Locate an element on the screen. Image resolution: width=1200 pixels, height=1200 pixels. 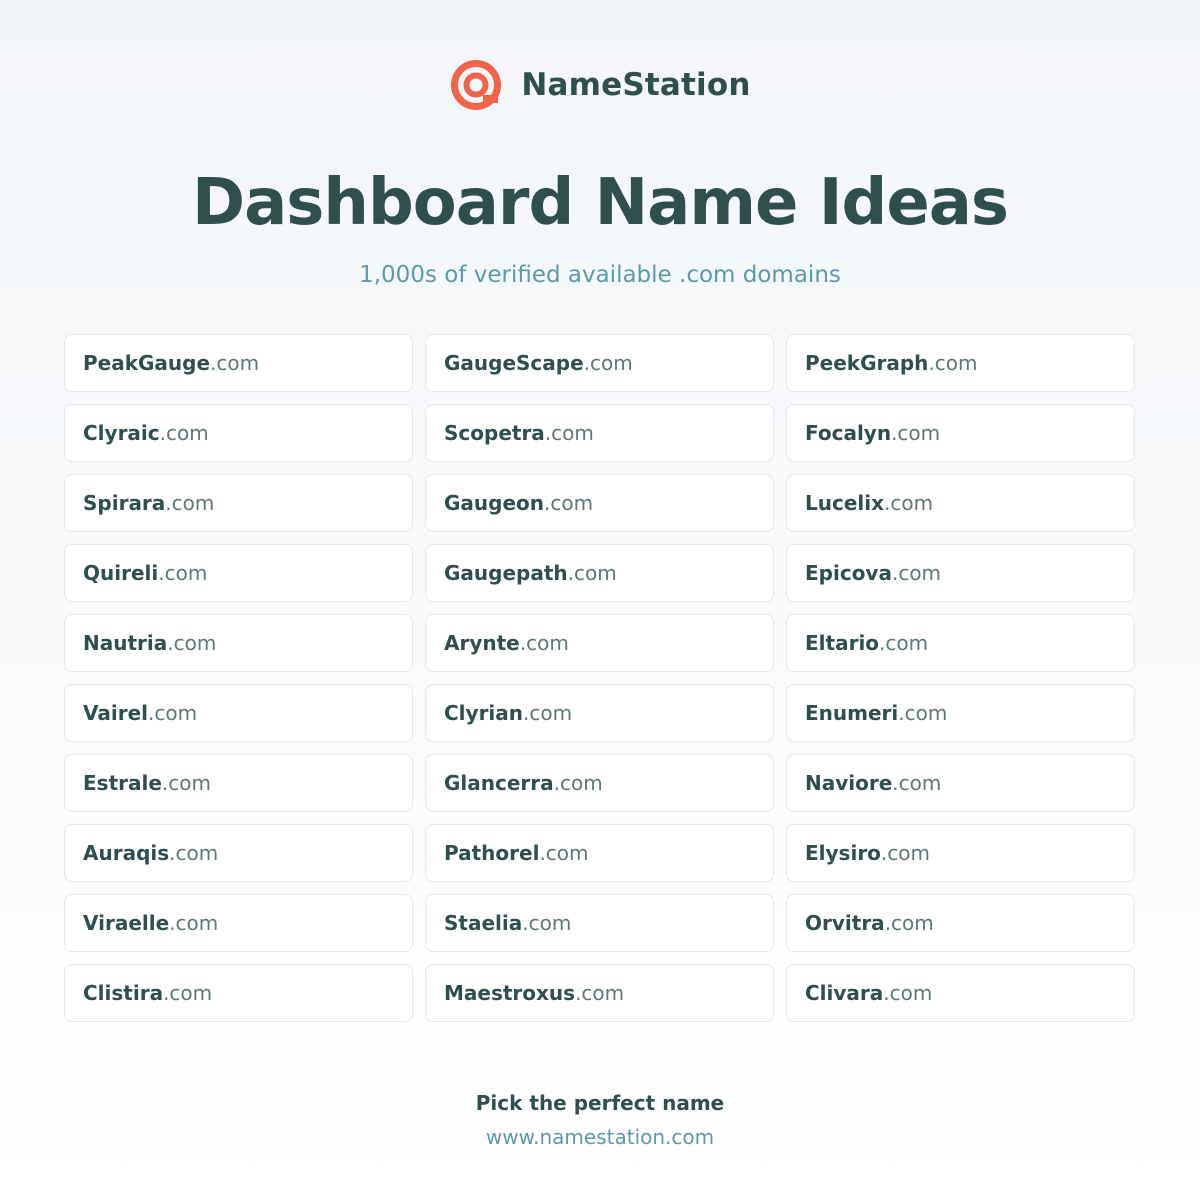
domain-card: Enumeri .com is located at coordinates (960, 713).